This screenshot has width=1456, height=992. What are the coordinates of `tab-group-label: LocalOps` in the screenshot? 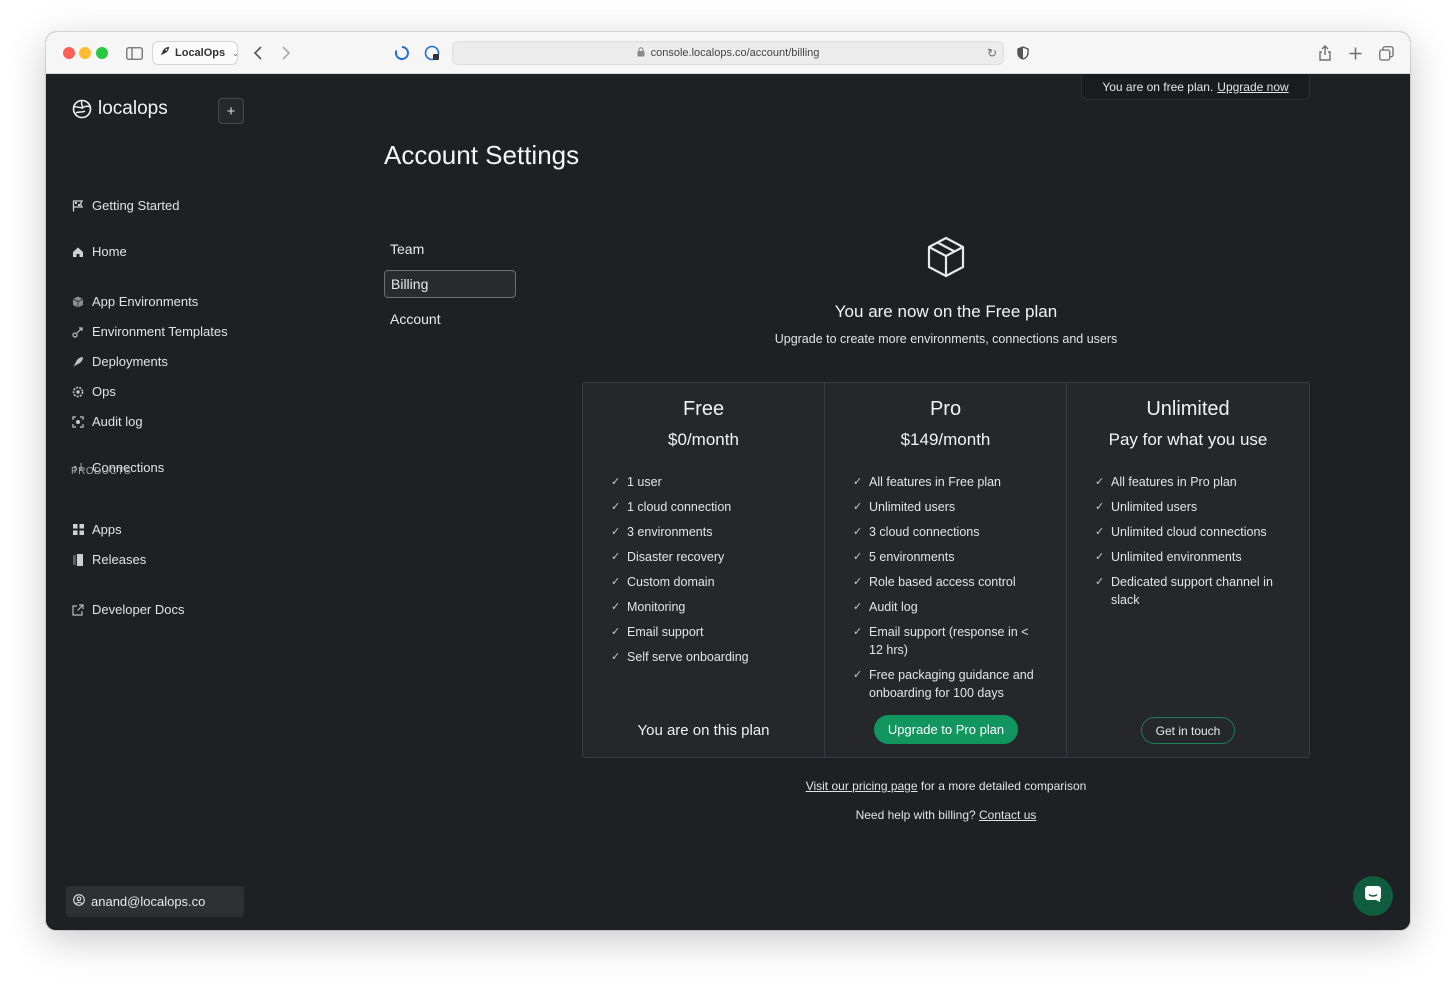 It's located at (200, 53).